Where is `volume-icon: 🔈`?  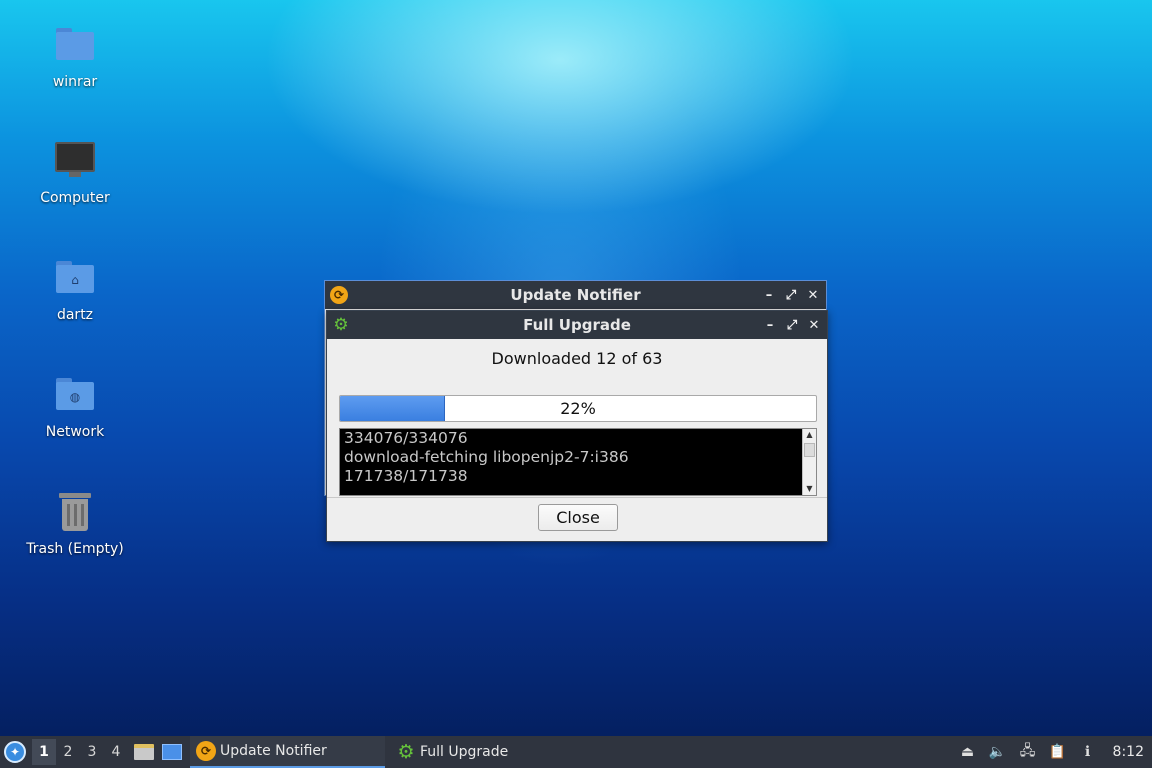
volume-icon: 🔈 is located at coordinates (998, 752).